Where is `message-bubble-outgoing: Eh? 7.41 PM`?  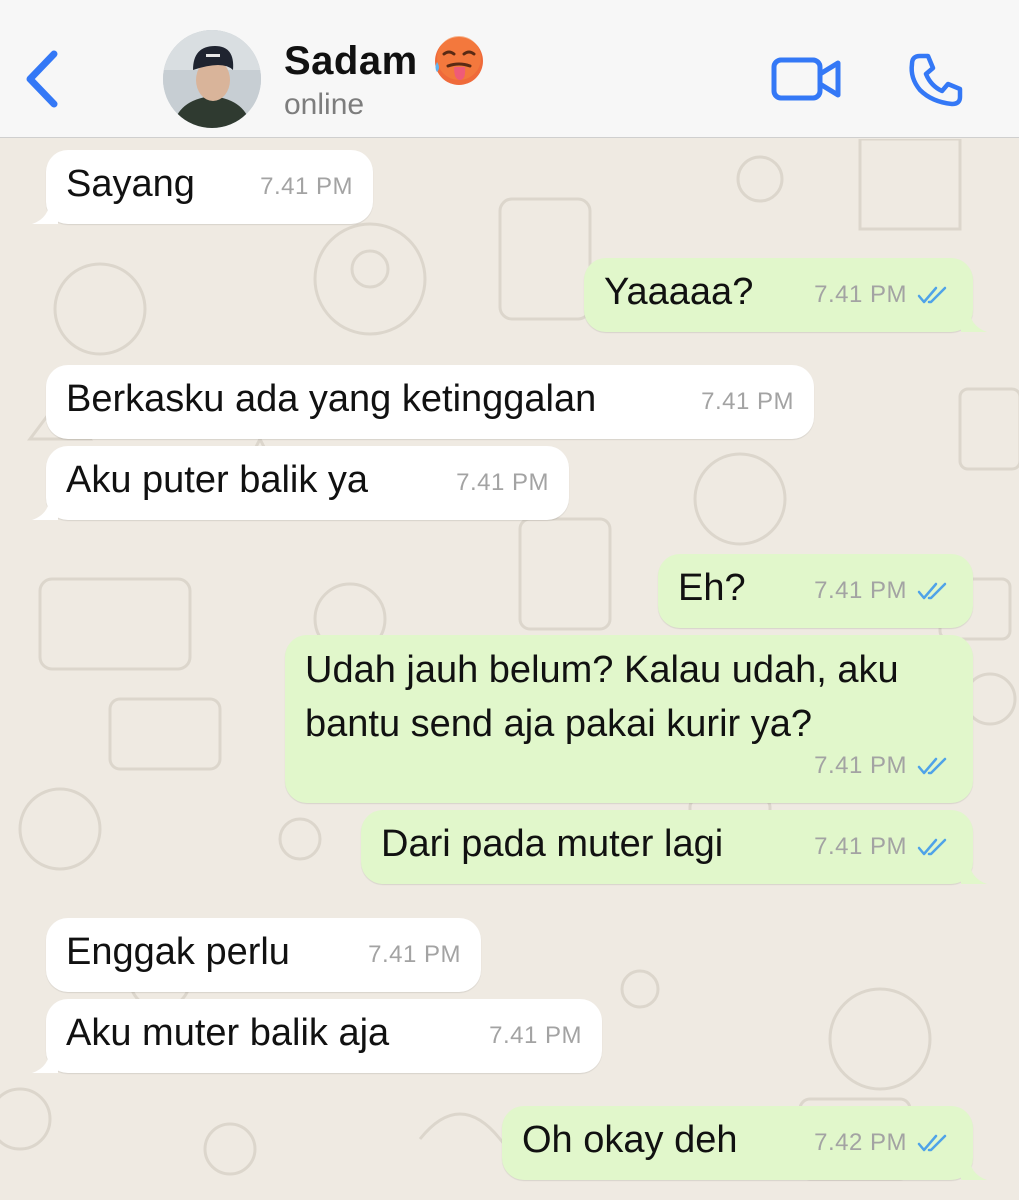
message-bubble-outgoing: Eh? 7.41 PM is located at coordinates (815, 591).